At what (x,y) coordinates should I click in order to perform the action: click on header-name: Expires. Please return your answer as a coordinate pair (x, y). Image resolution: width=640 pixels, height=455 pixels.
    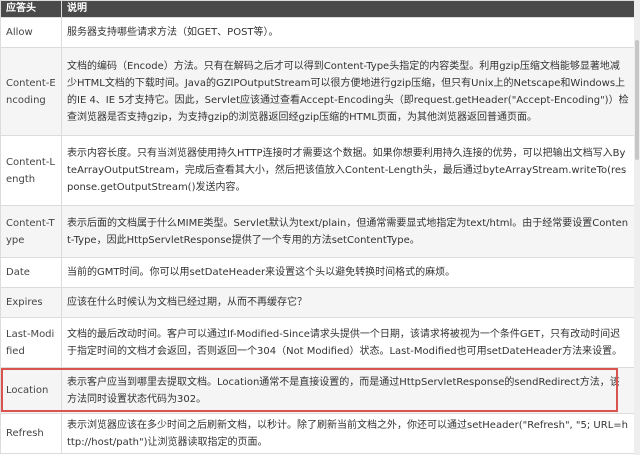
    Looking at the image, I should click on (31, 302).